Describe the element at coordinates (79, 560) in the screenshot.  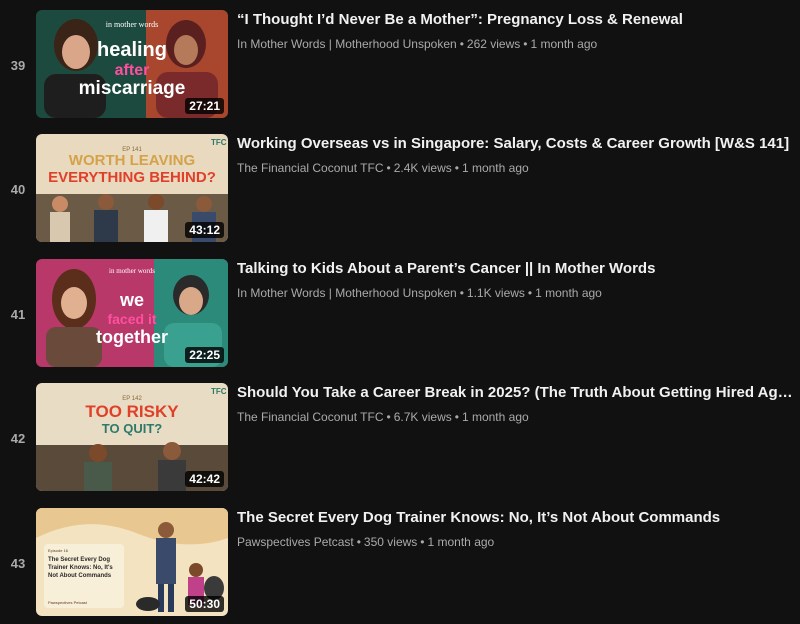
I see `thumbnail-headline: The Secret Every Dog` at that location.